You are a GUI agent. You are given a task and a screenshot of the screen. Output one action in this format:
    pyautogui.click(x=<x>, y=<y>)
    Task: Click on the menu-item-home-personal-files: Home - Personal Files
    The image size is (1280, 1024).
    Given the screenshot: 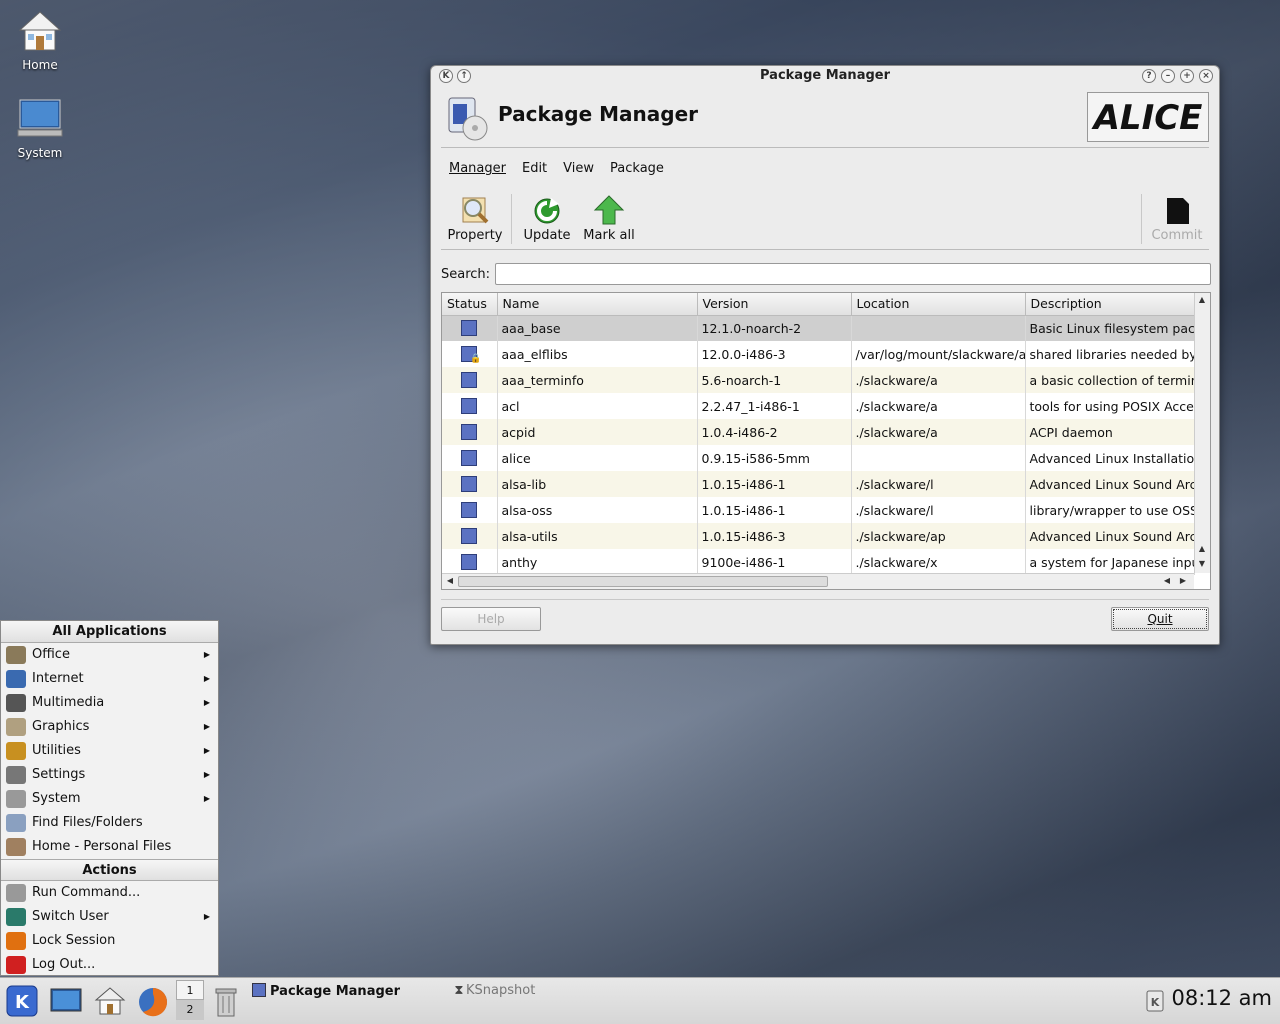 What is the action you would take?
    pyautogui.click(x=109, y=847)
    